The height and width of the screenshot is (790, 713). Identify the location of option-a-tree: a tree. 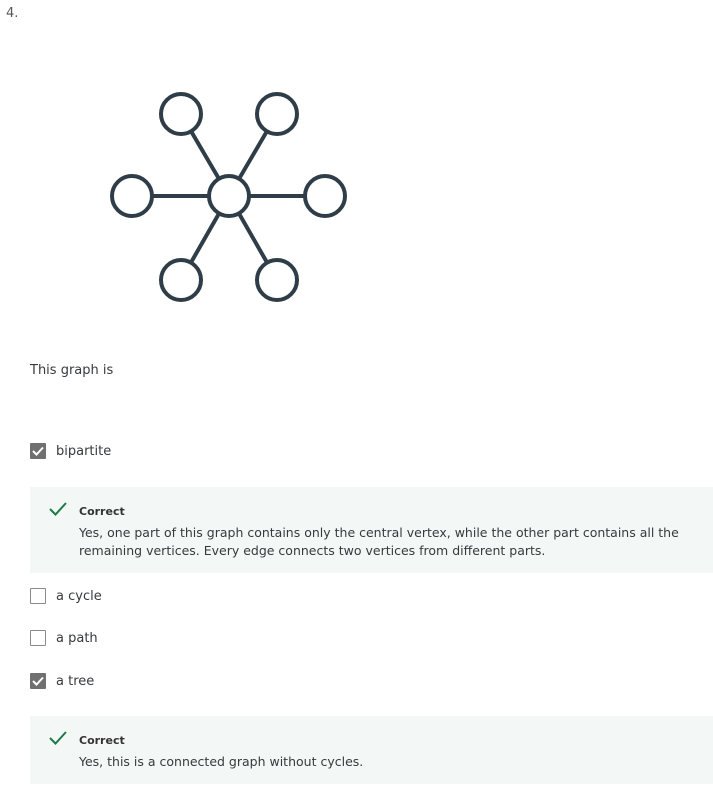
(62, 681).